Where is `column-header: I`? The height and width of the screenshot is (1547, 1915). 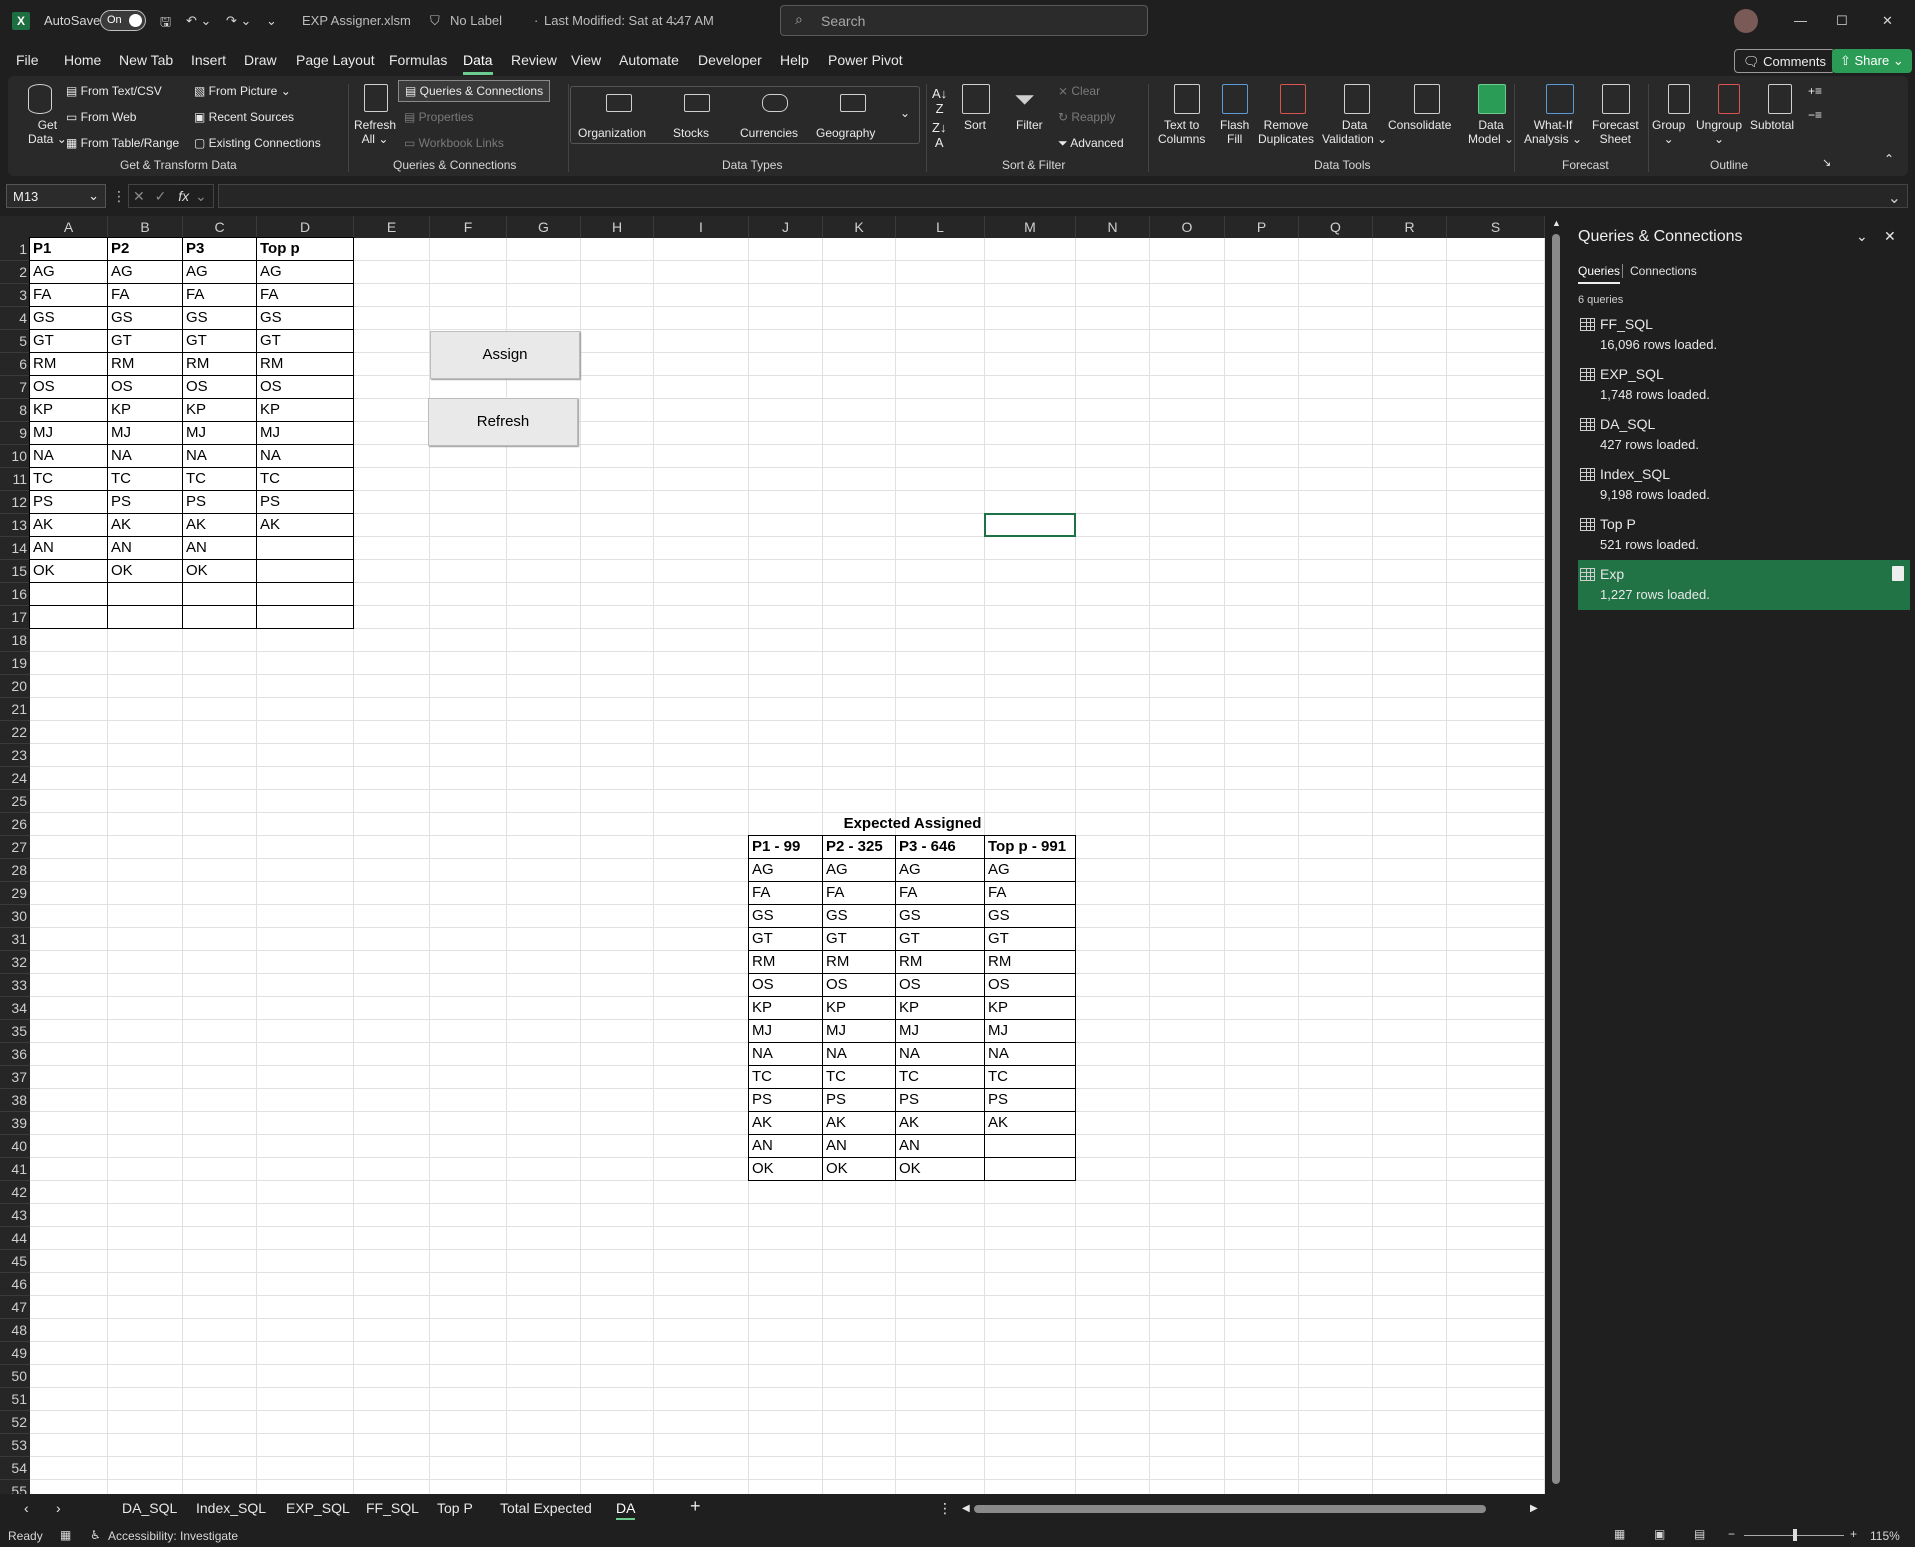 column-header: I is located at coordinates (701, 227).